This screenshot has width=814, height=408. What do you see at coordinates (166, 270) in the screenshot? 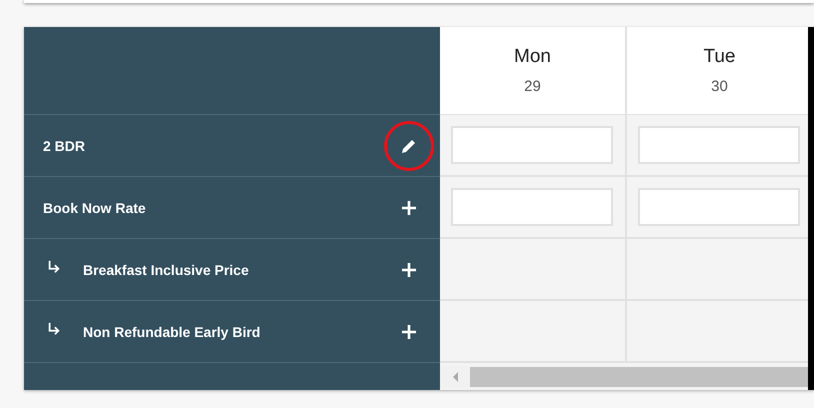
I see `rate-name: Breakfast Inclusive Price` at bounding box center [166, 270].